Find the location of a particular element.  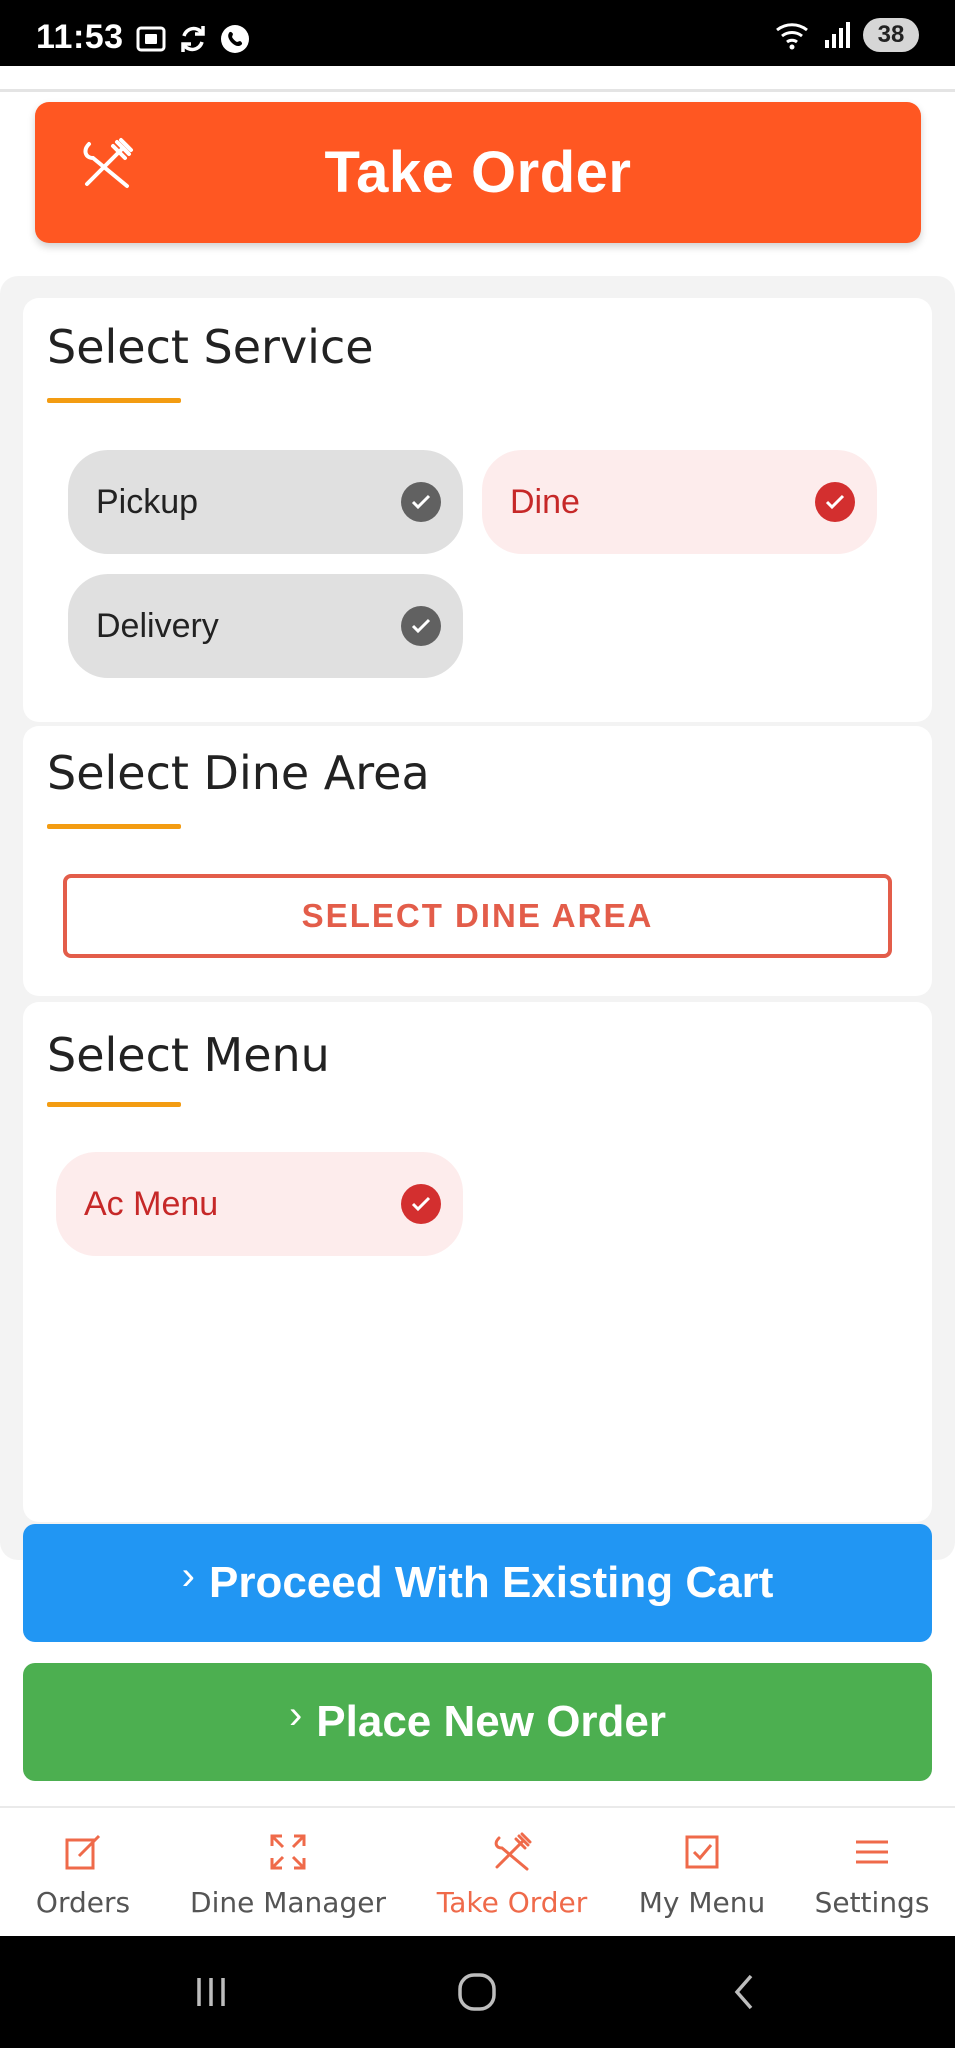

service-option-delivery: Delivery is located at coordinates (265, 626).